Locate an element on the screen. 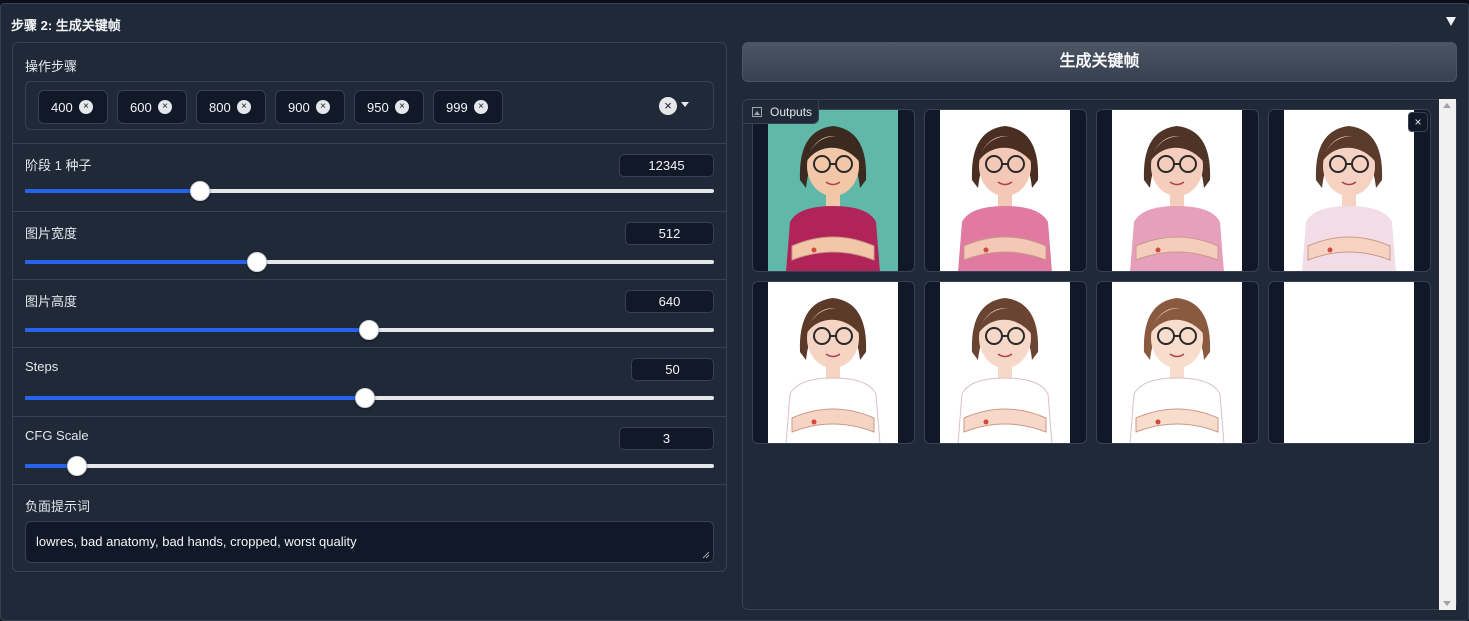  cfg-slider is located at coordinates (369, 466).